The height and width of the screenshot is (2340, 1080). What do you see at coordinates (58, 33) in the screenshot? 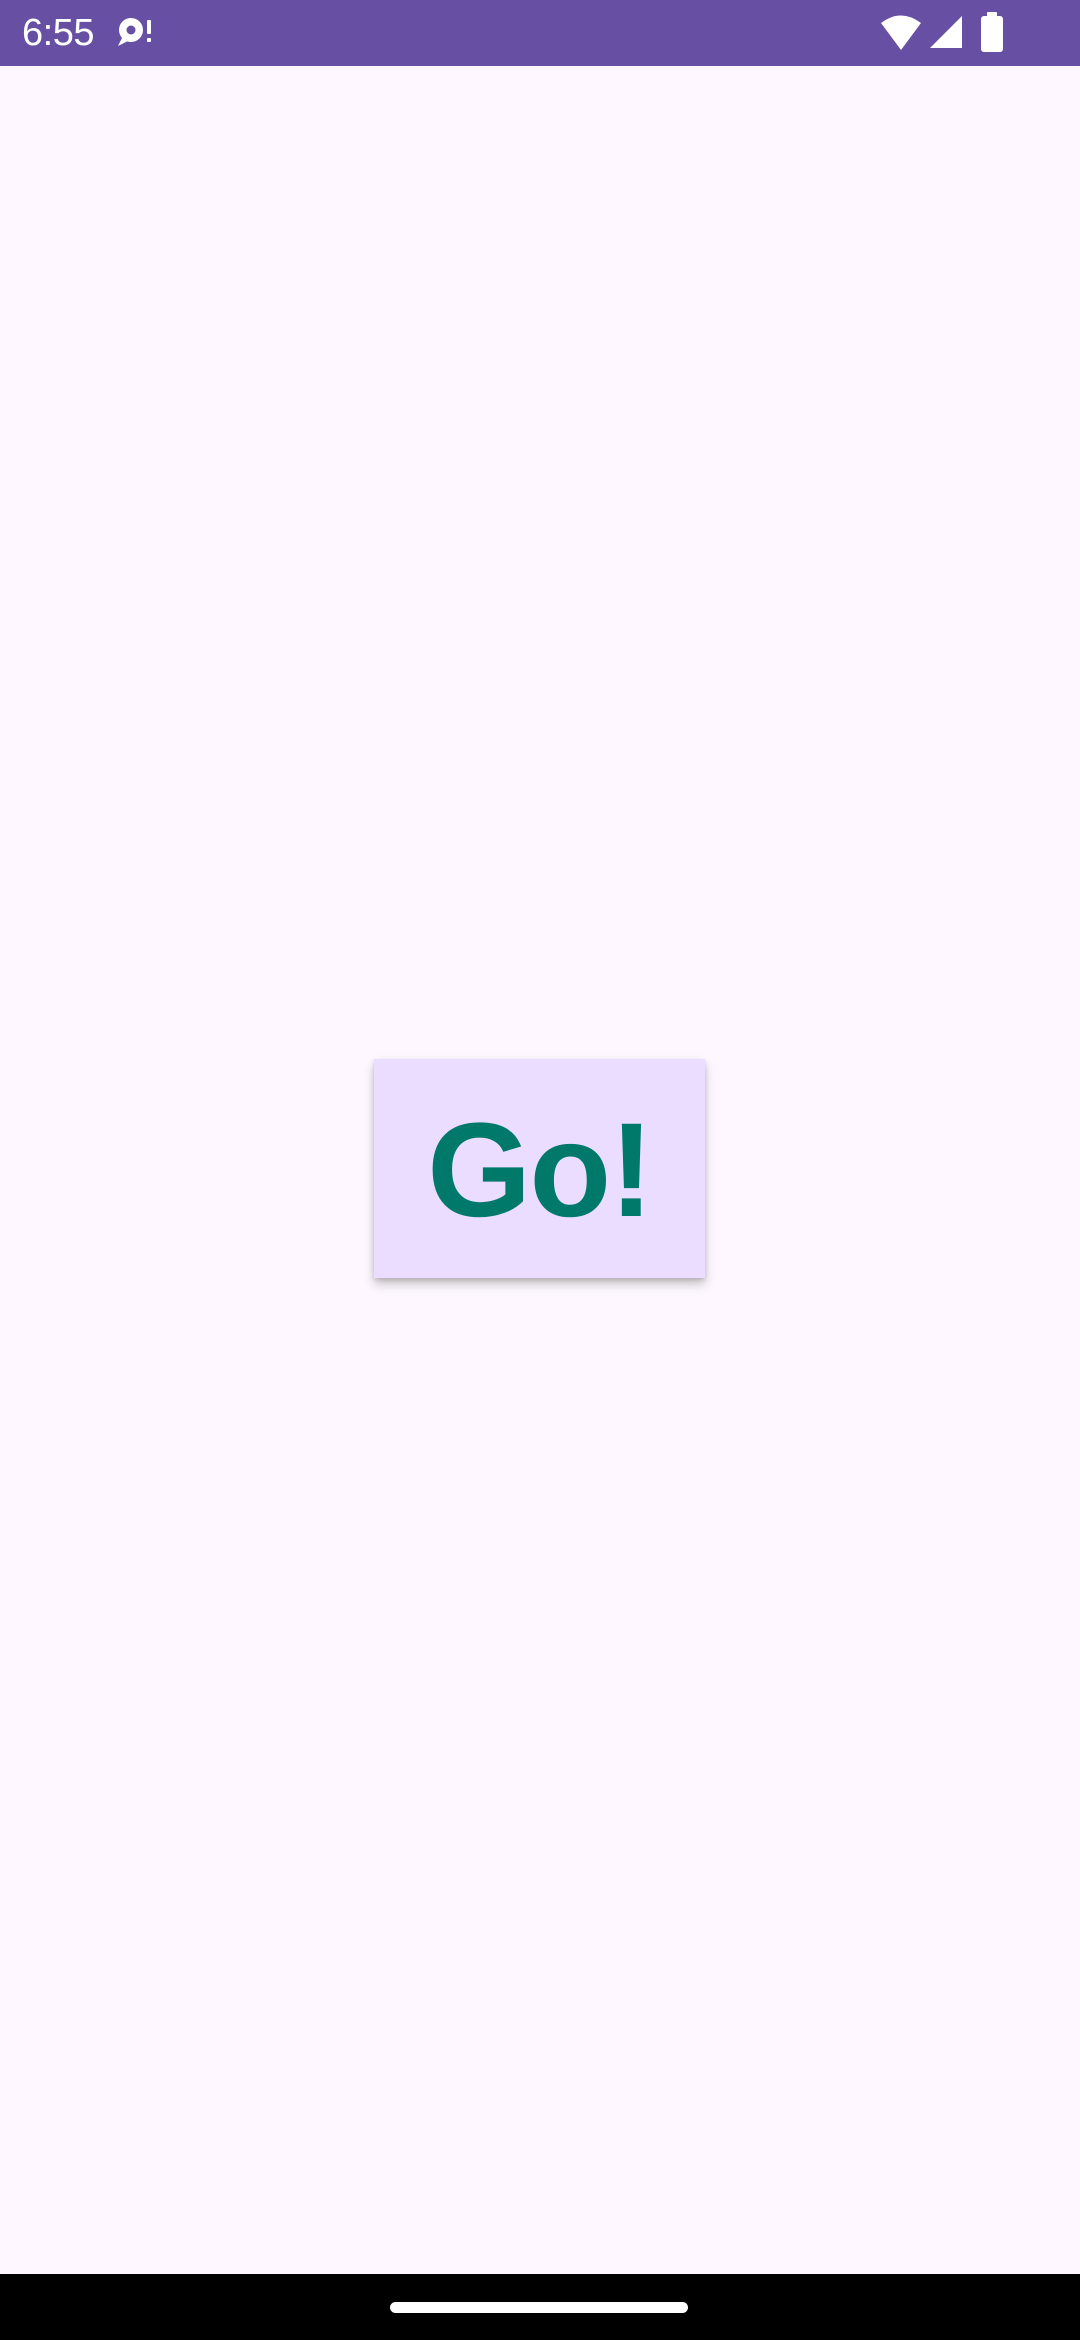
I see `status-time: 6:55` at bounding box center [58, 33].